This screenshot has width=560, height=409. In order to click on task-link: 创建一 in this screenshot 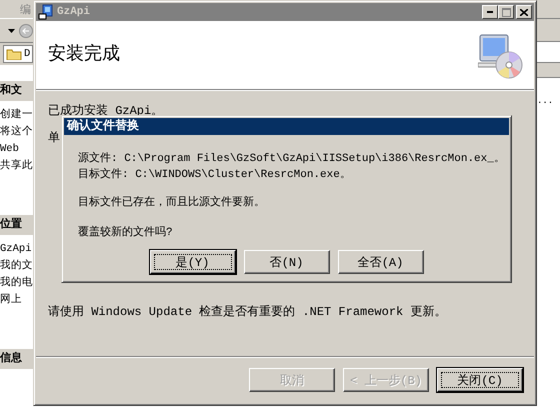, I will do `click(16, 115)`.